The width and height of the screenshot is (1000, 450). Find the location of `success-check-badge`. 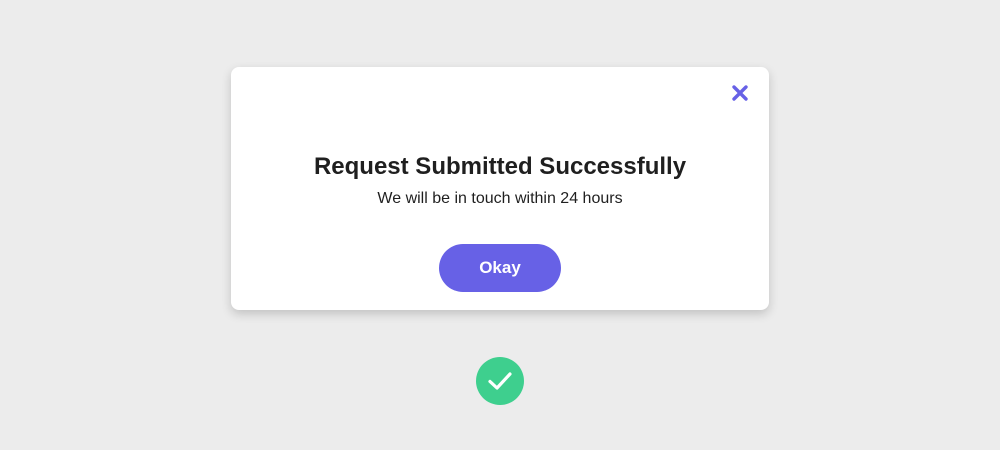

success-check-badge is located at coordinates (500, 381).